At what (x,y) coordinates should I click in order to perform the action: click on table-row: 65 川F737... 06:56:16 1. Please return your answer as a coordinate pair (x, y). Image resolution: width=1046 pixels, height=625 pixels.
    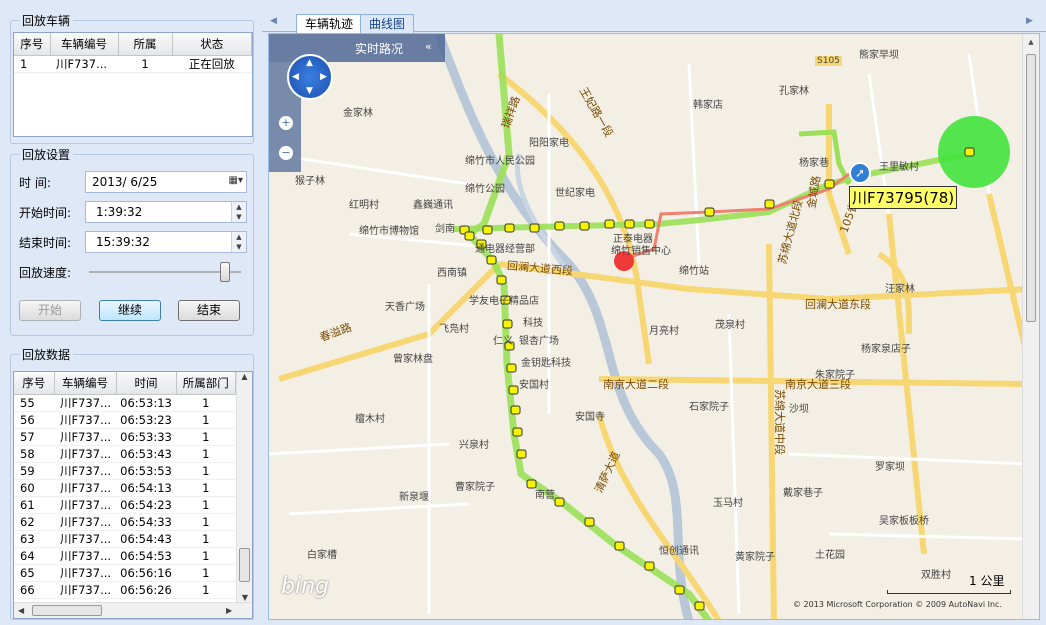
    Looking at the image, I should click on (125, 573).